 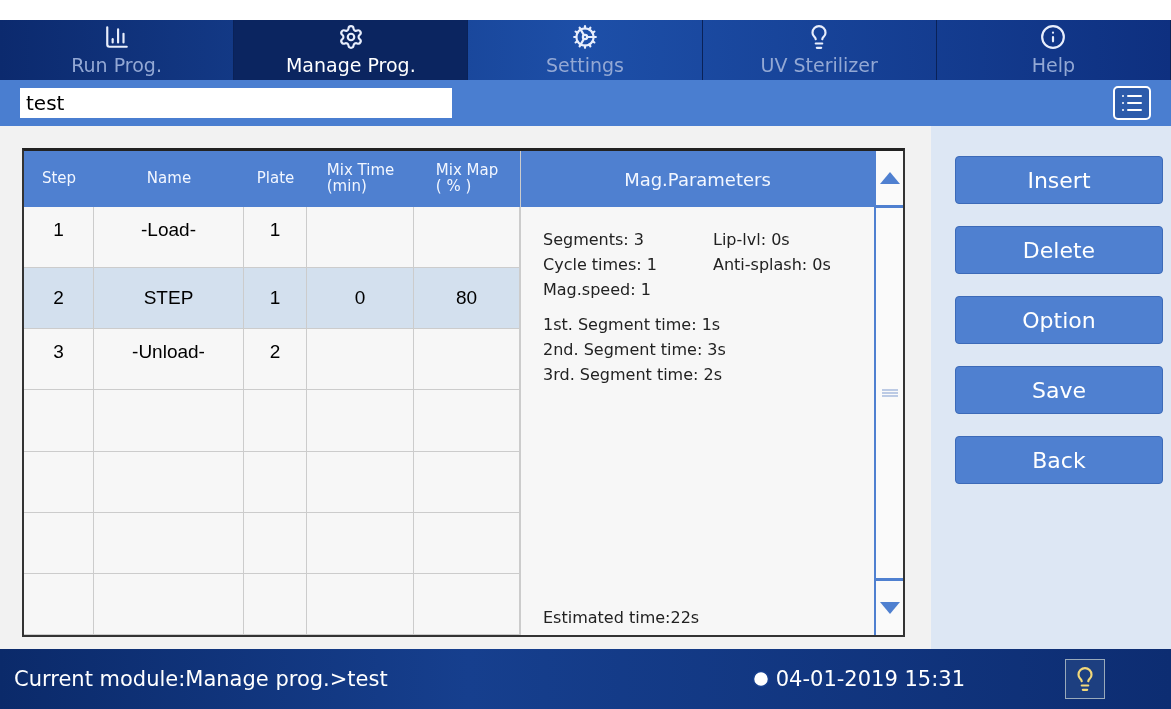 I want to click on lightbulb-button, so click(x=1085, y=679).